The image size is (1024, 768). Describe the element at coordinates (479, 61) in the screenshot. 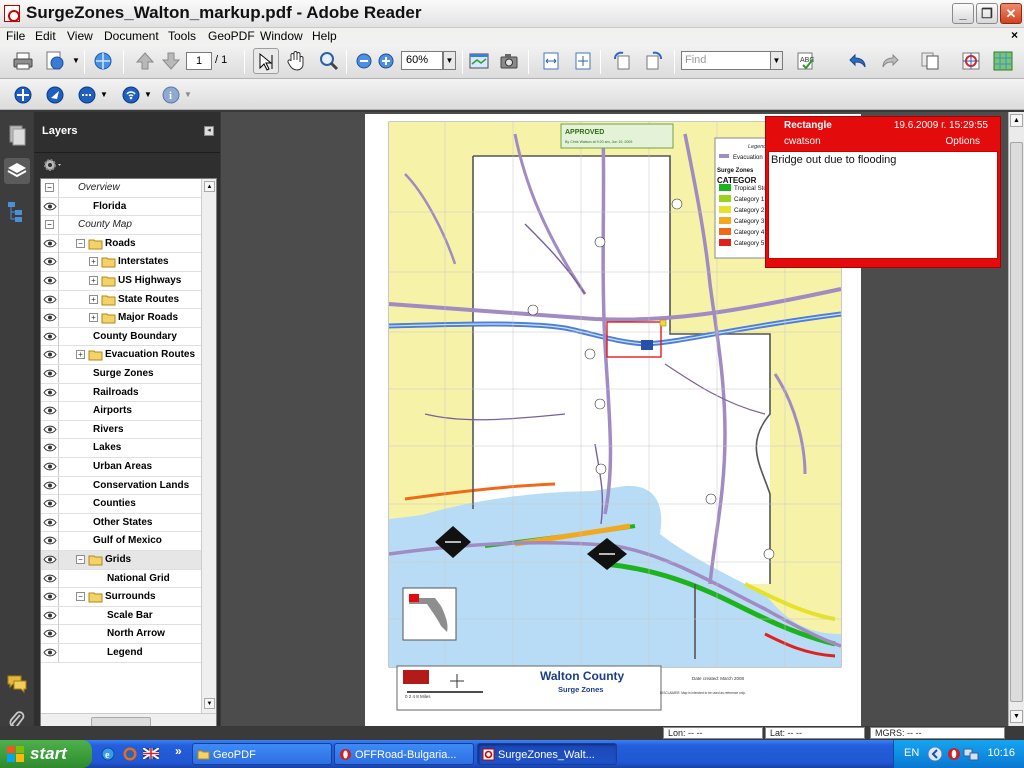

I see `geopdf-toolbar-button` at that location.